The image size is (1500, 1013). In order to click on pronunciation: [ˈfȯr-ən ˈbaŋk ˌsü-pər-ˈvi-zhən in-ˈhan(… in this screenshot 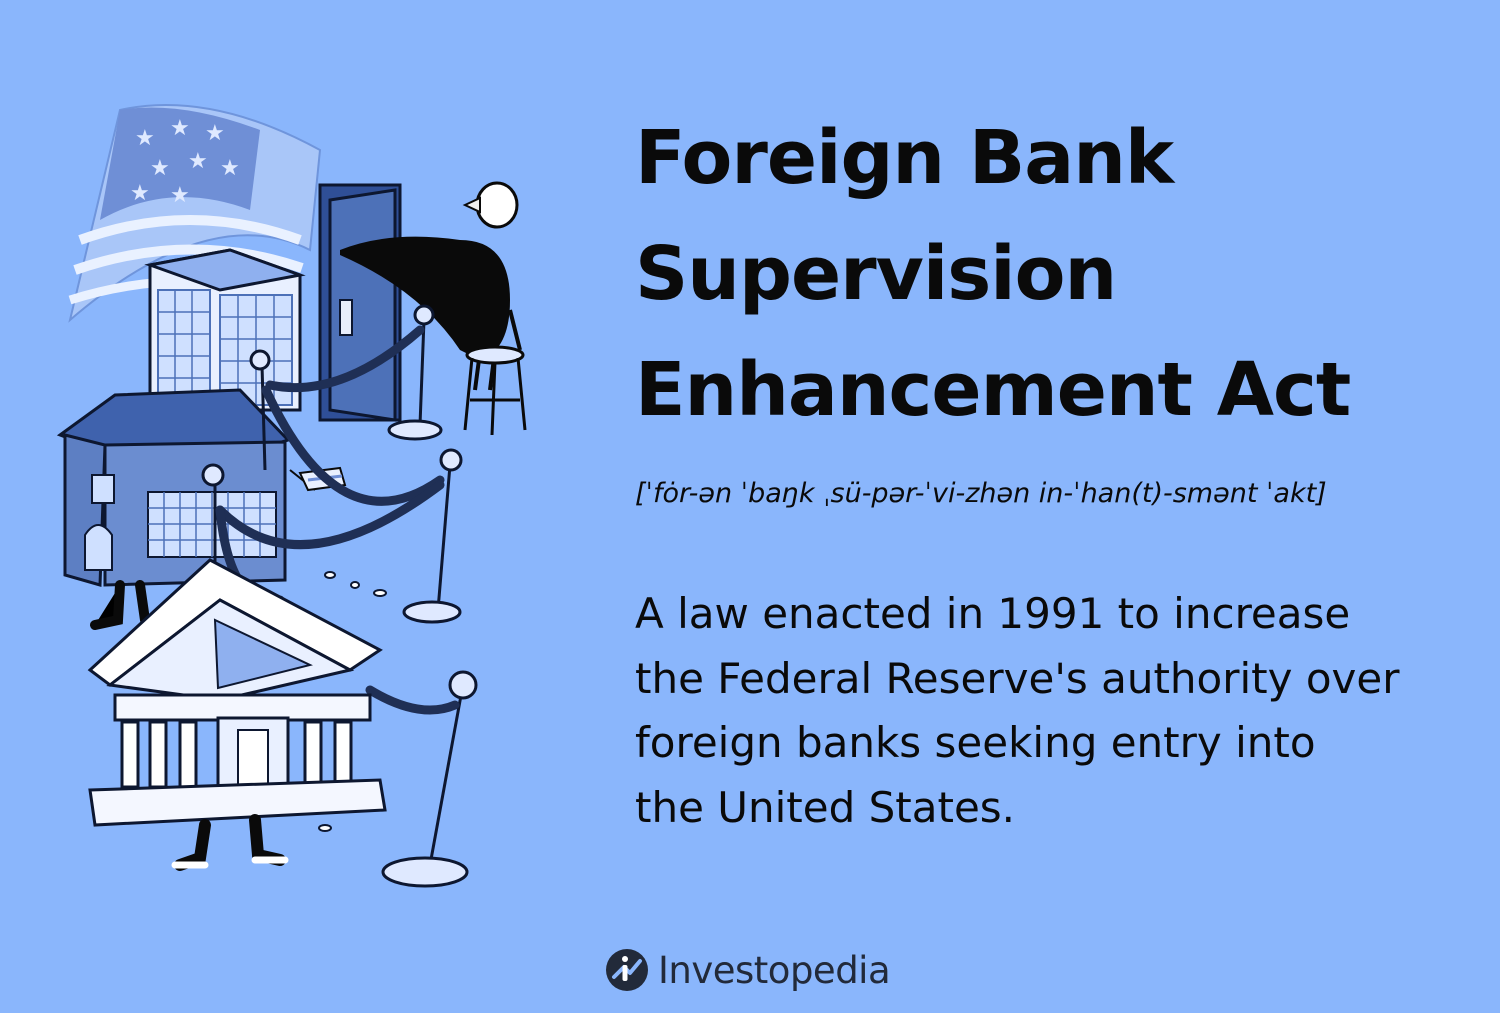, I will do `click(981, 493)`.